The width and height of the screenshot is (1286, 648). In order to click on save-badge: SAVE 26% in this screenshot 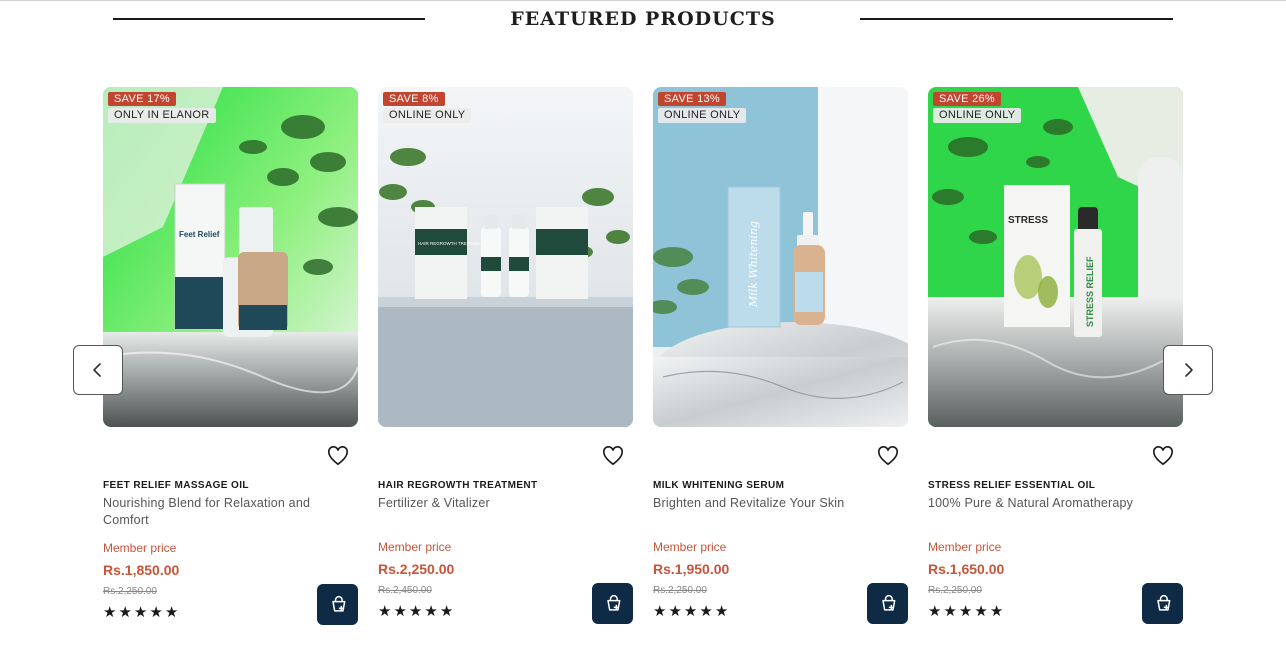, I will do `click(967, 99)`.